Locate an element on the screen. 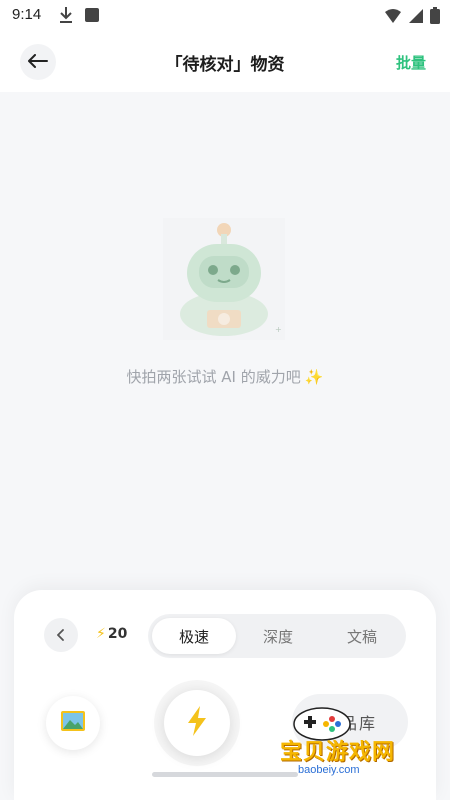 The image size is (450, 800). lightning-icon is located at coordinates (197, 723).